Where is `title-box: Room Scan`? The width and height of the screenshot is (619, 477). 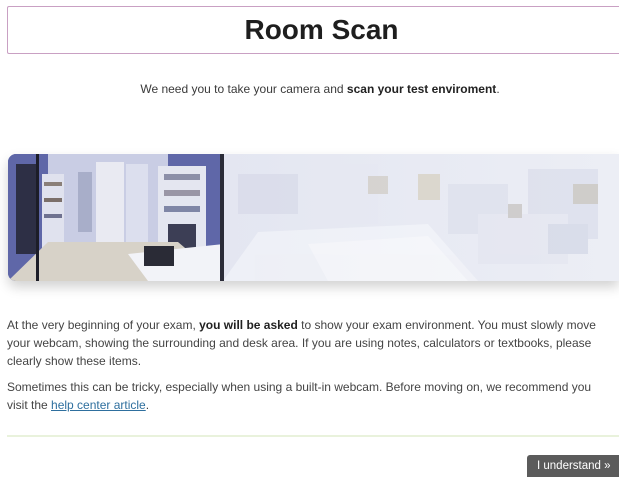
title-box: Room Scan is located at coordinates (313, 30).